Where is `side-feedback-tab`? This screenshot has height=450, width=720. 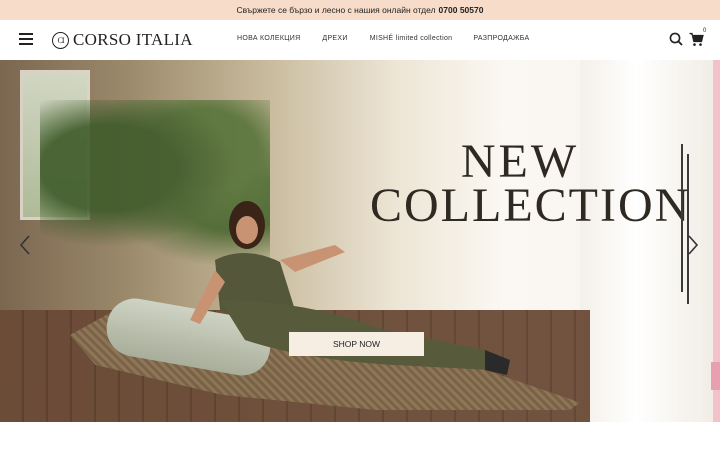 side-feedback-tab is located at coordinates (715, 376).